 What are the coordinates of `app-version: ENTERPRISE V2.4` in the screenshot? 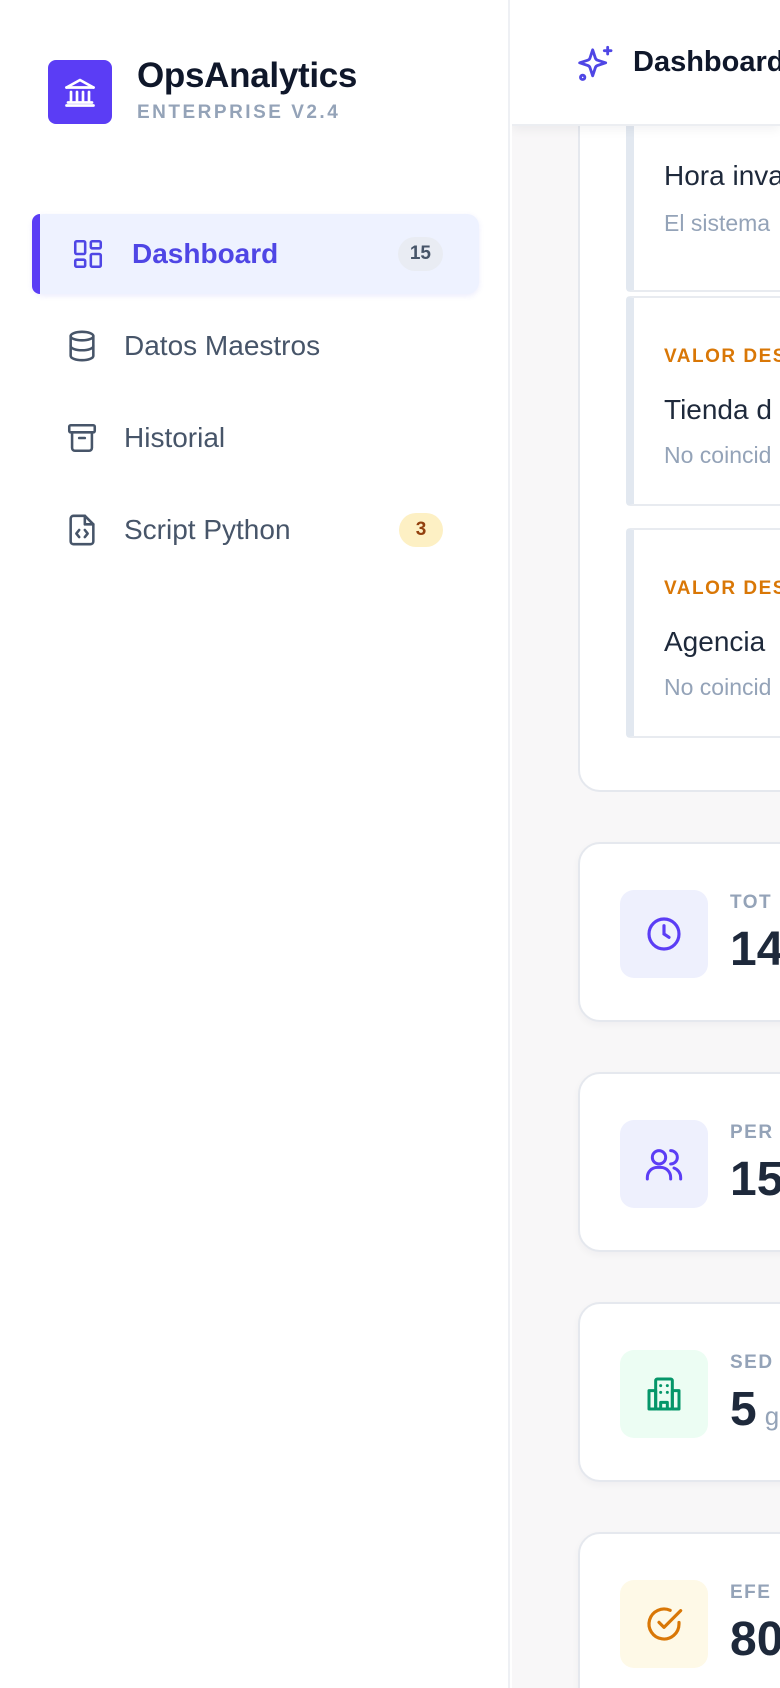 It's located at (239, 112).